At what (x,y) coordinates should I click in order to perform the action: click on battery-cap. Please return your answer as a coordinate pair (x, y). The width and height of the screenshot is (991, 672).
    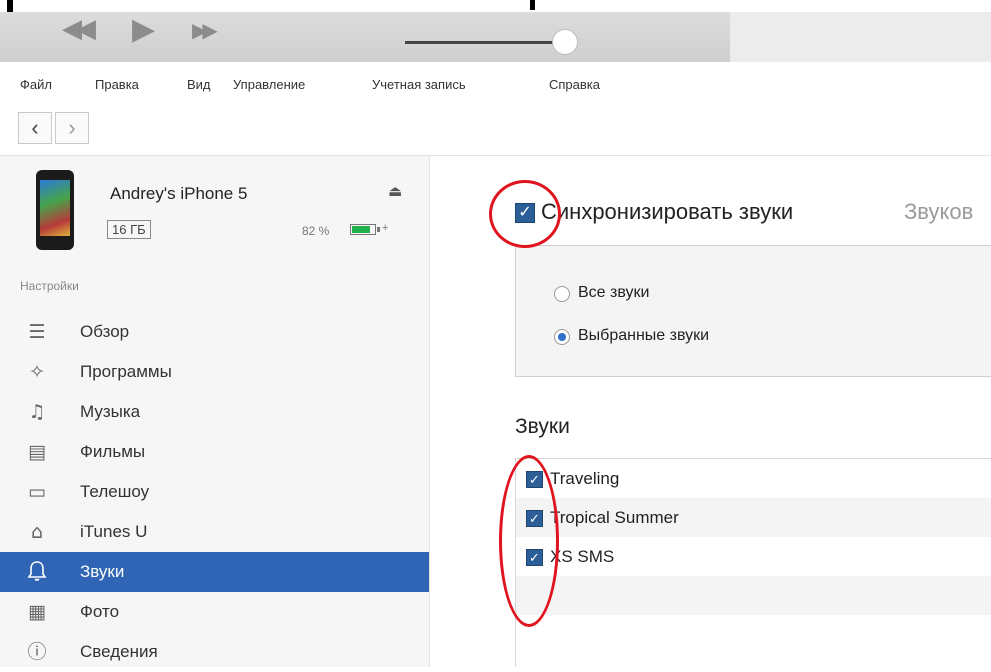
    Looking at the image, I should click on (378, 229).